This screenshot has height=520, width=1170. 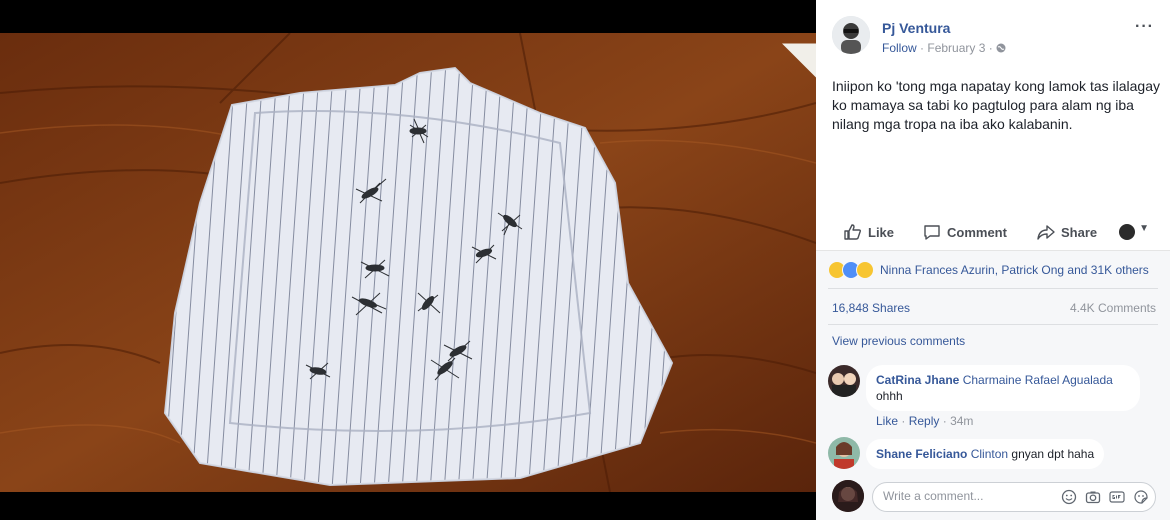 I want to click on sad-icon, so click(x=865, y=270).